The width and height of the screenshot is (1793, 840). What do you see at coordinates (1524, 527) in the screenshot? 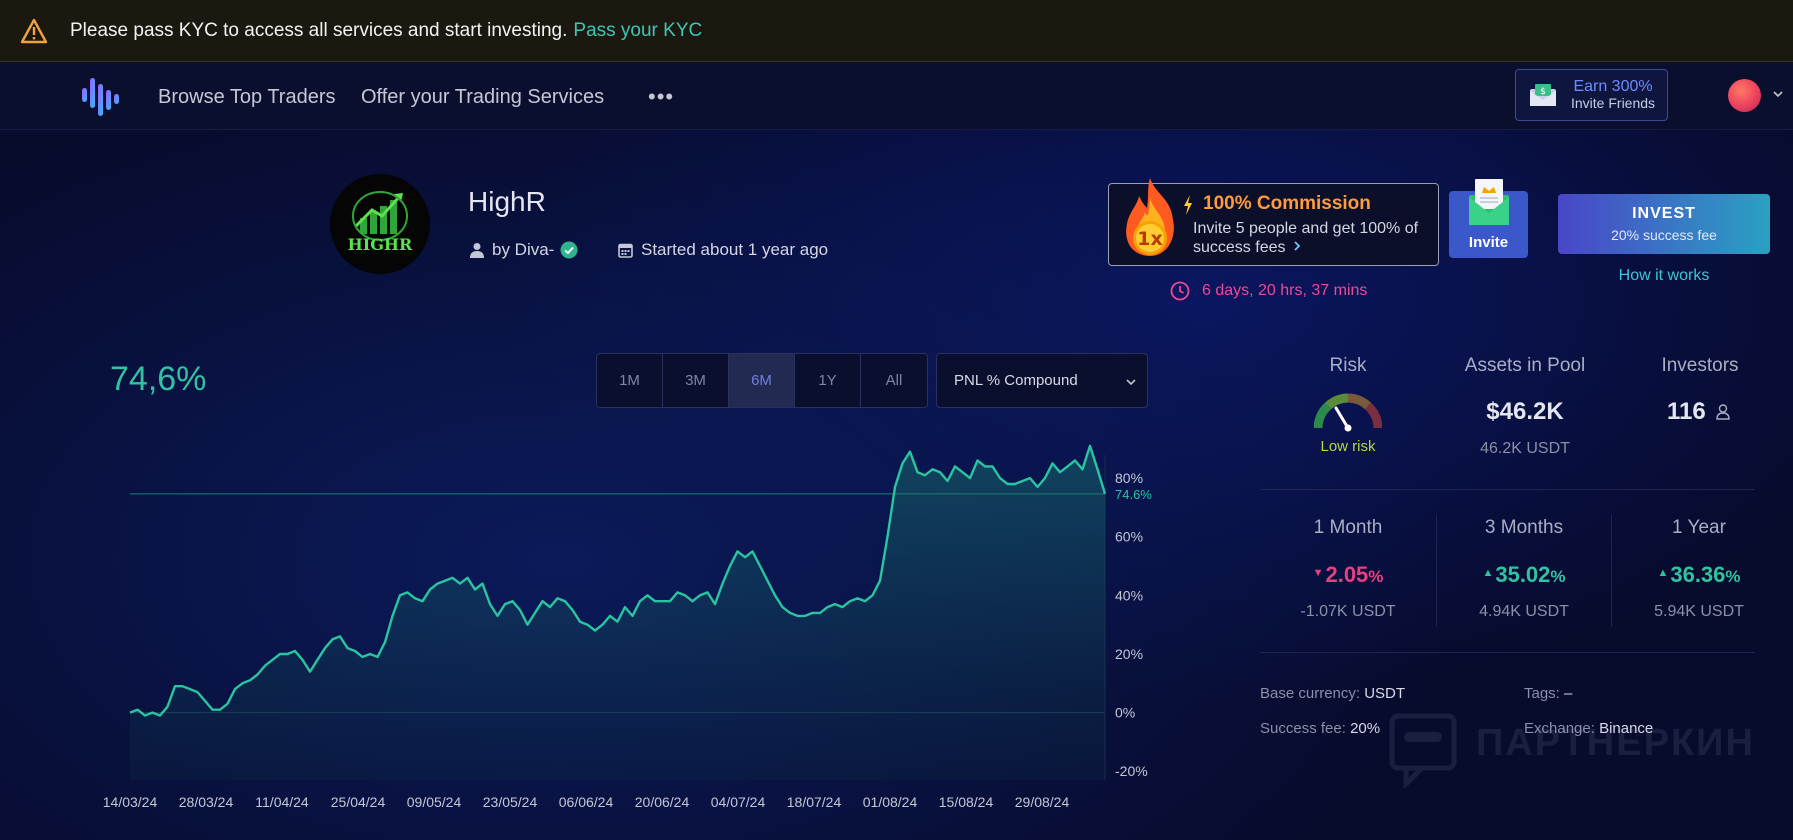
I see `return-3m-label: 3 Months` at bounding box center [1524, 527].